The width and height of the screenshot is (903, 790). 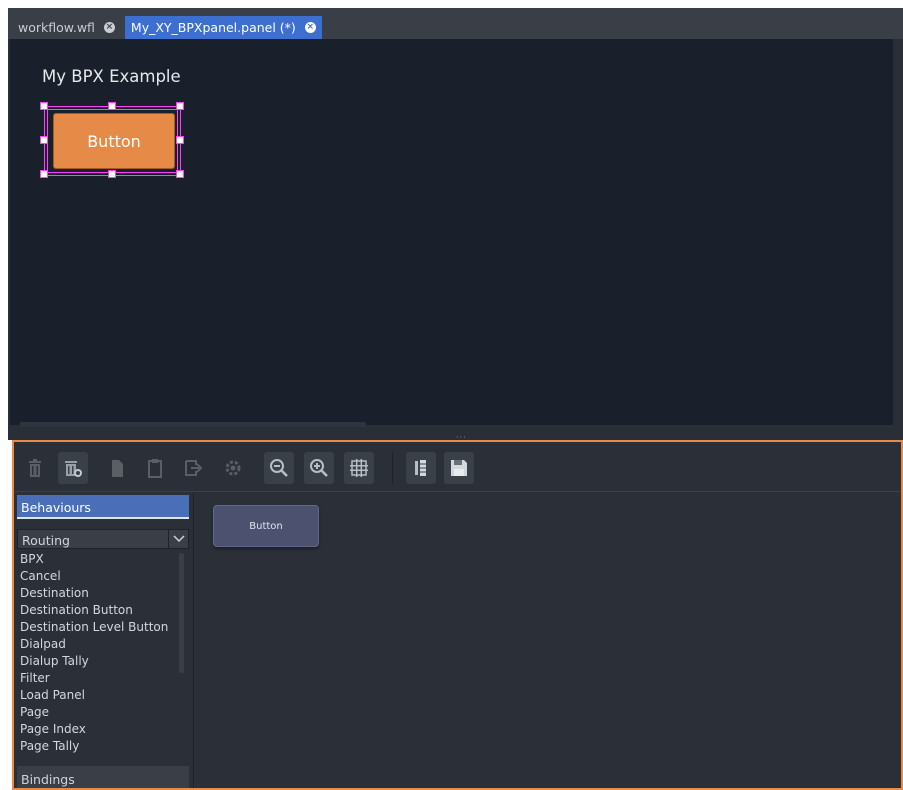 I want to click on palette-toolbar, so click(x=457, y=467).